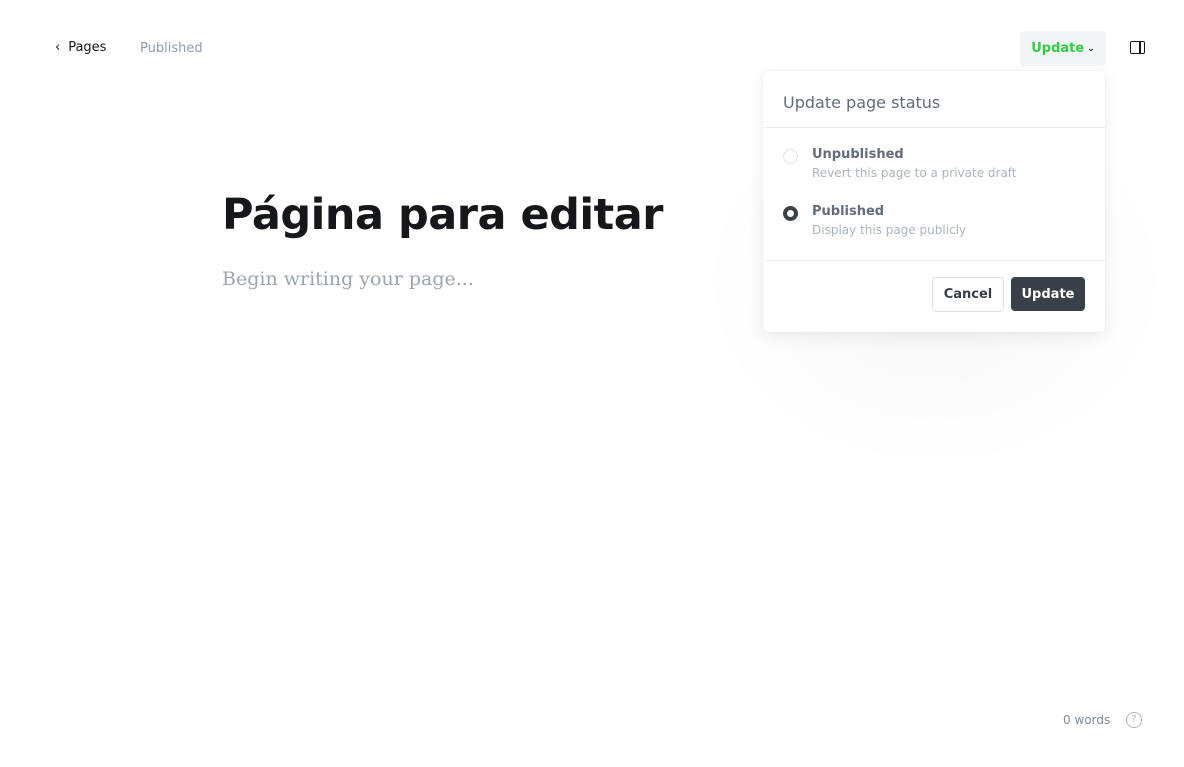 This screenshot has height=767, width=1184. What do you see at coordinates (1048, 294) in the screenshot?
I see `update-button: Update` at bounding box center [1048, 294].